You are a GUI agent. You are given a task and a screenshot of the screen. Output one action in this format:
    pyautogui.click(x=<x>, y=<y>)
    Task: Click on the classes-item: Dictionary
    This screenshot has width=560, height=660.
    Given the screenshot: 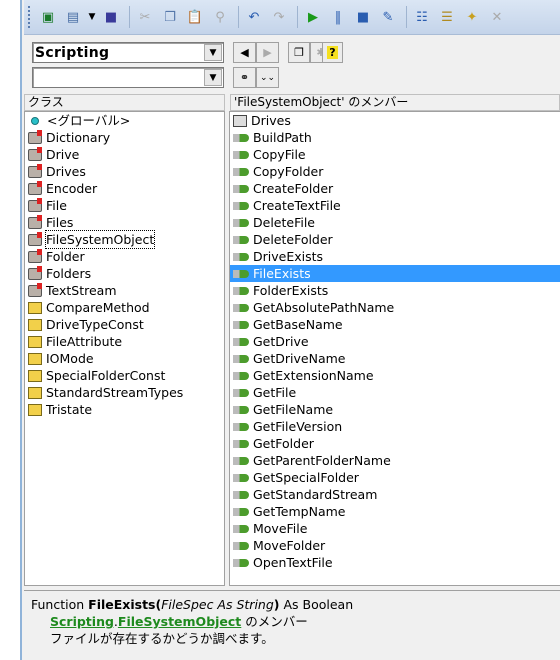 What is the action you would take?
    pyautogui.click(x=124, y=137)
    